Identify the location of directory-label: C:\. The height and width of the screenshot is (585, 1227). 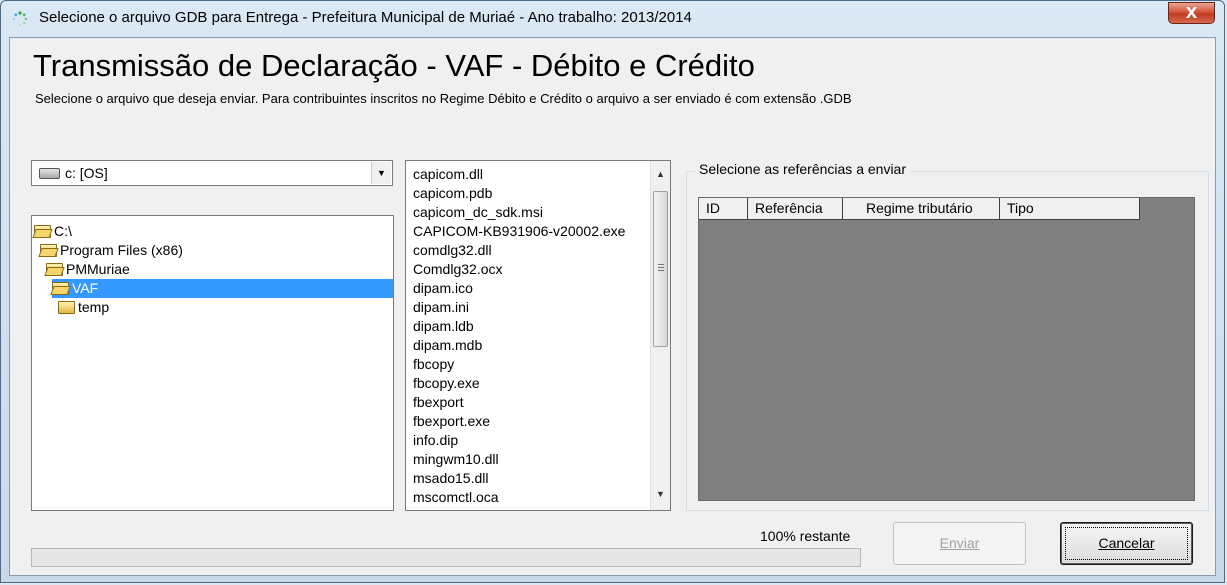
(63, 231).